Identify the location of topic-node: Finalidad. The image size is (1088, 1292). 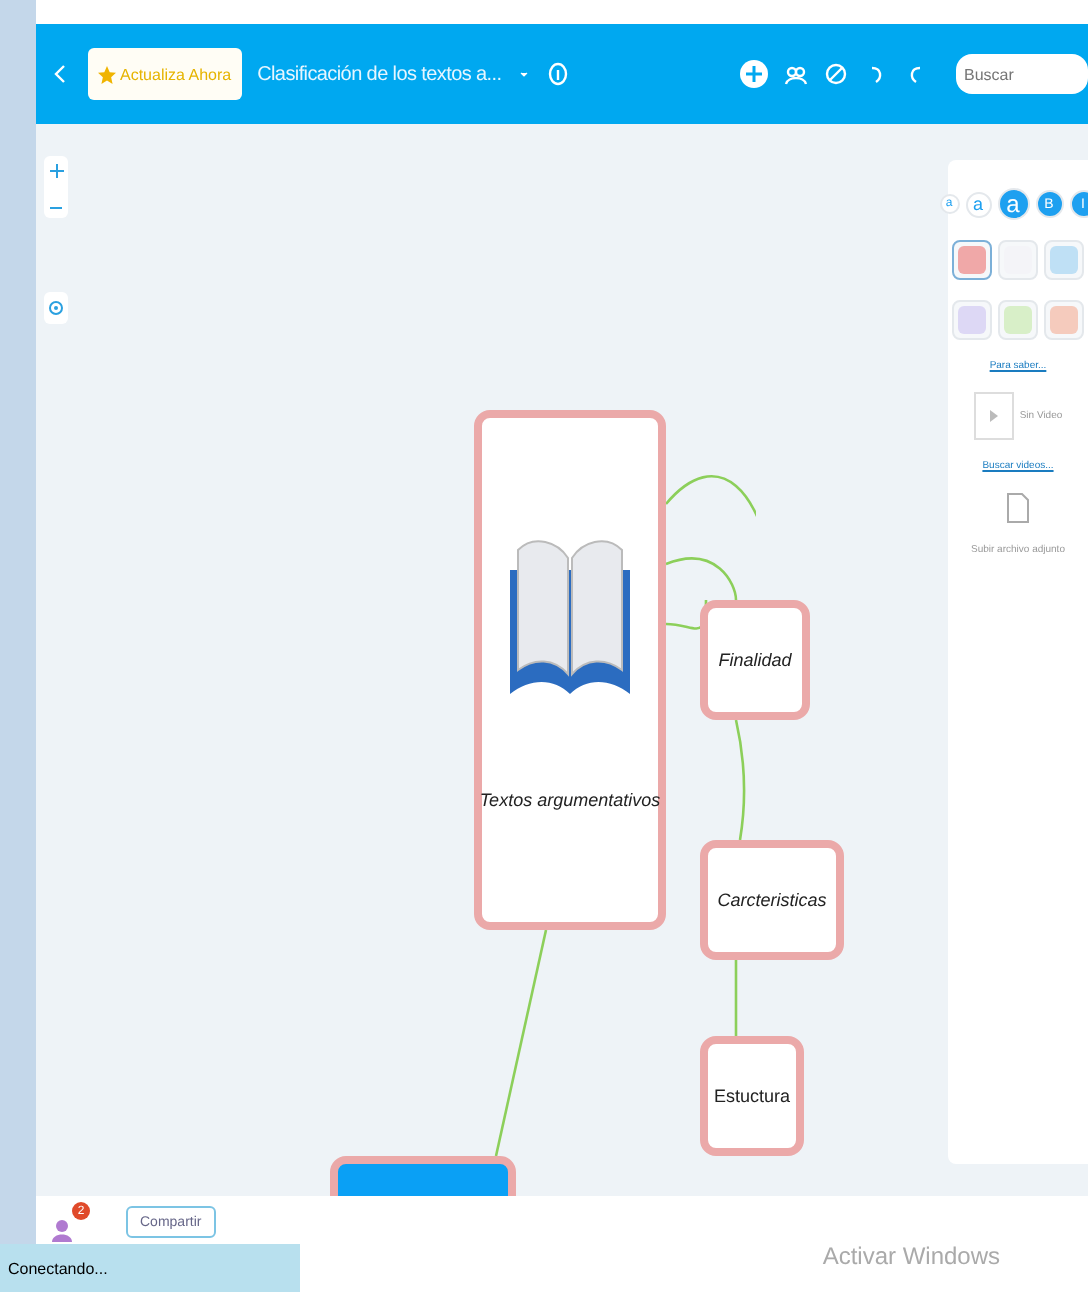
(755, 660).